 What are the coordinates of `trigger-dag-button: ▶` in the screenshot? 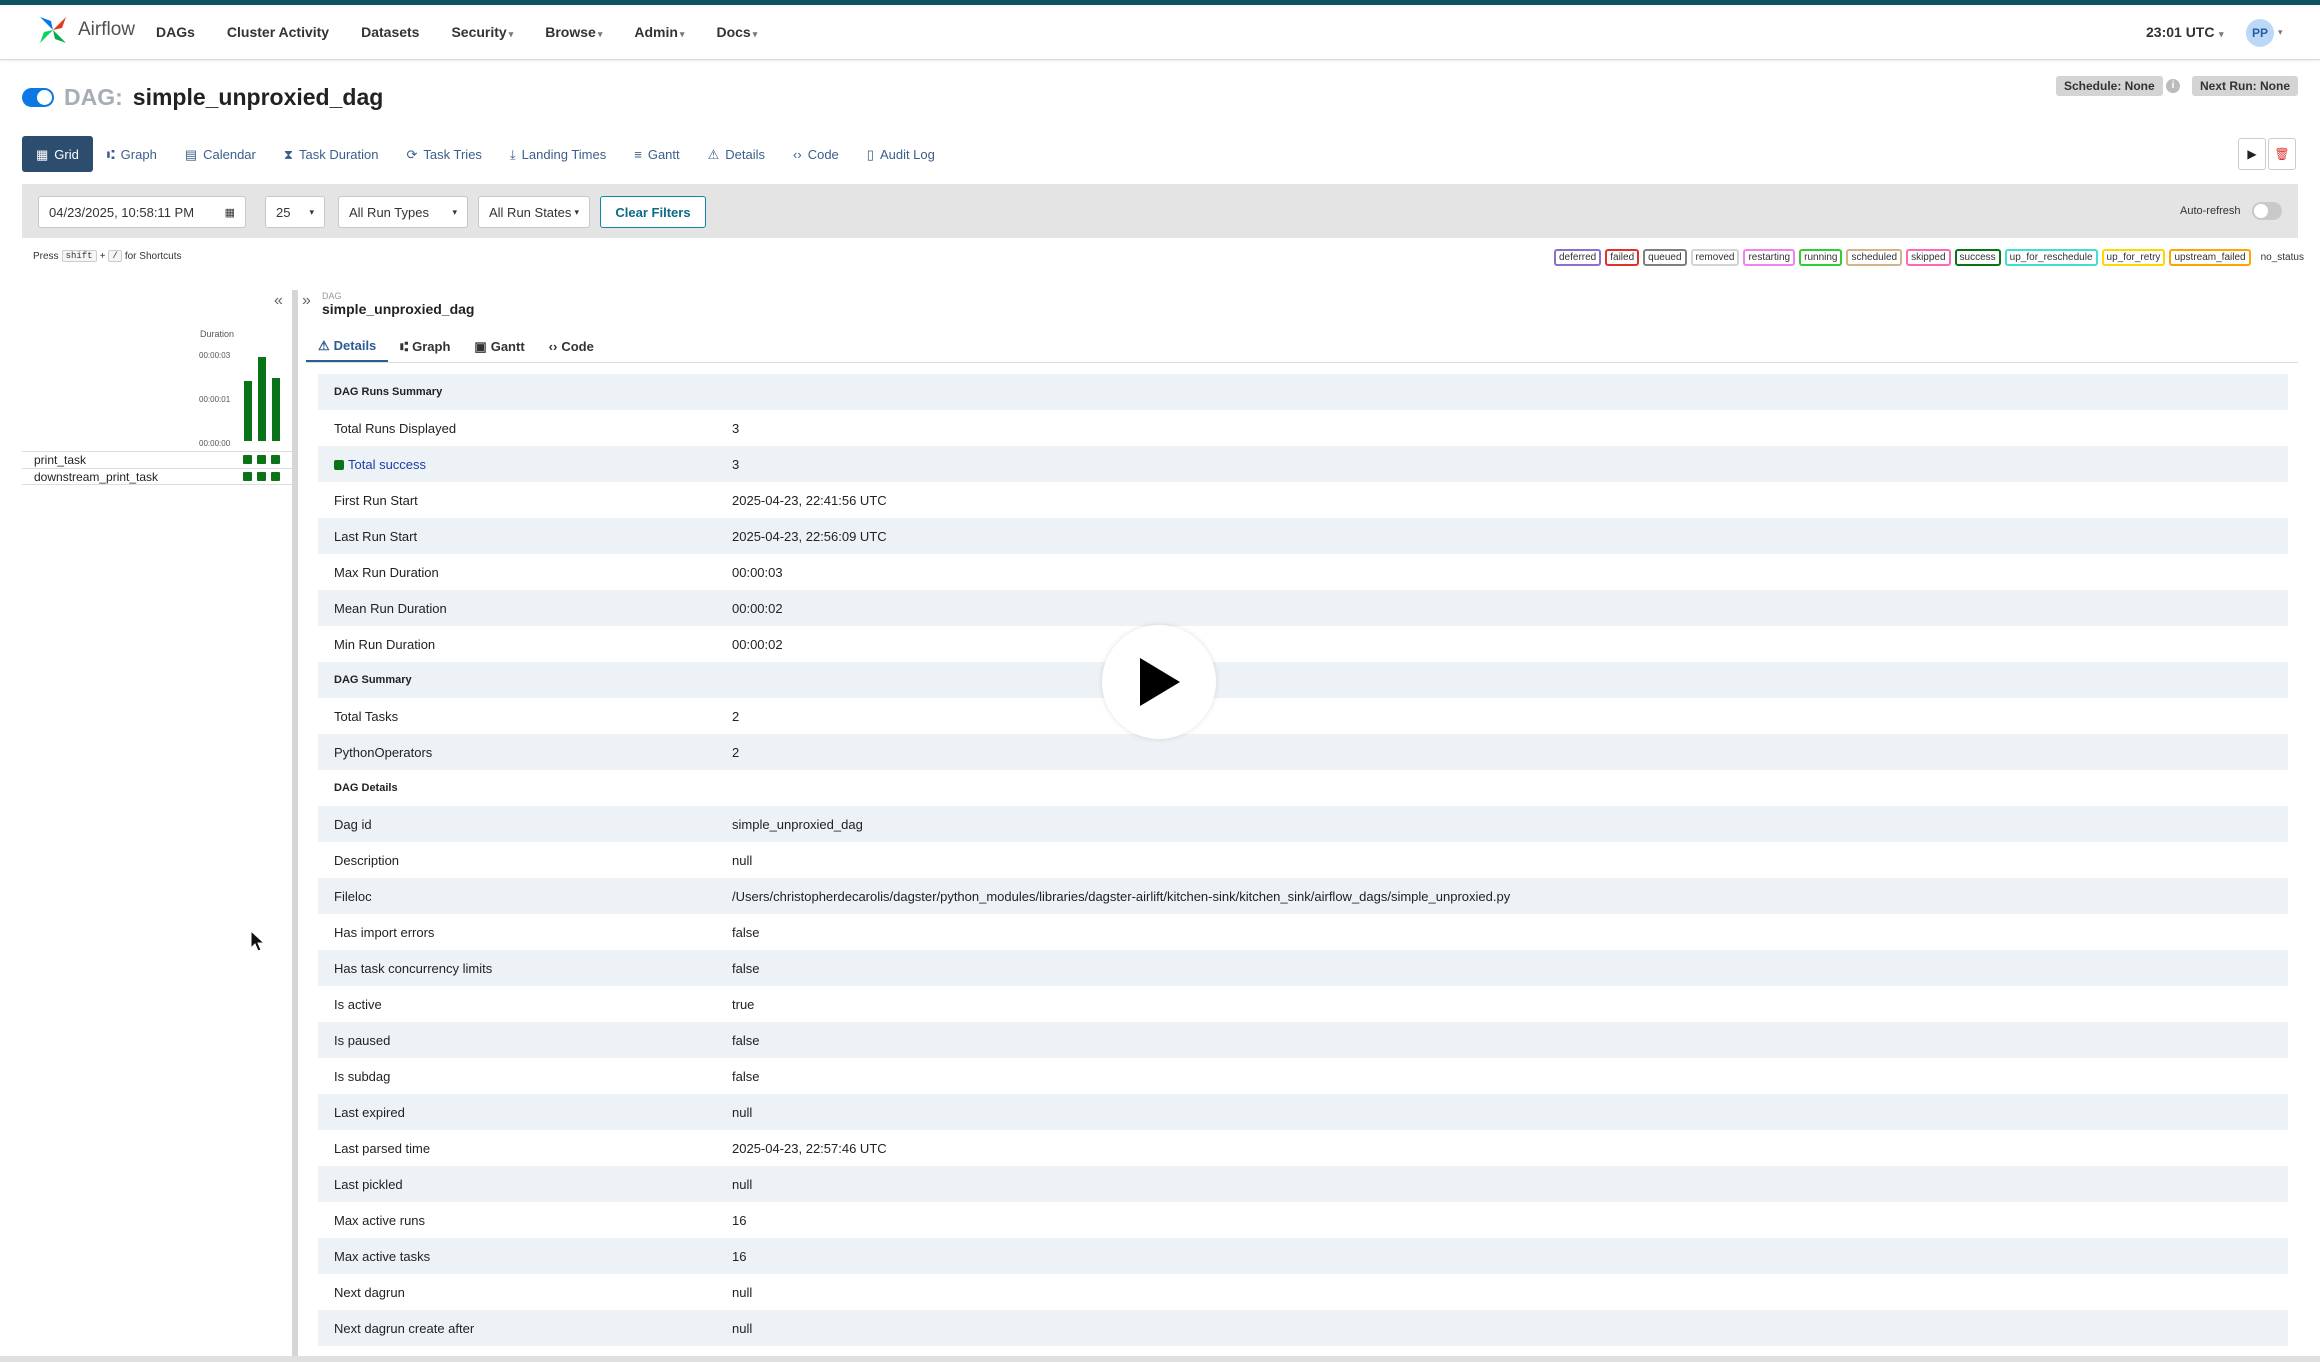 It's located at (2252, 154).